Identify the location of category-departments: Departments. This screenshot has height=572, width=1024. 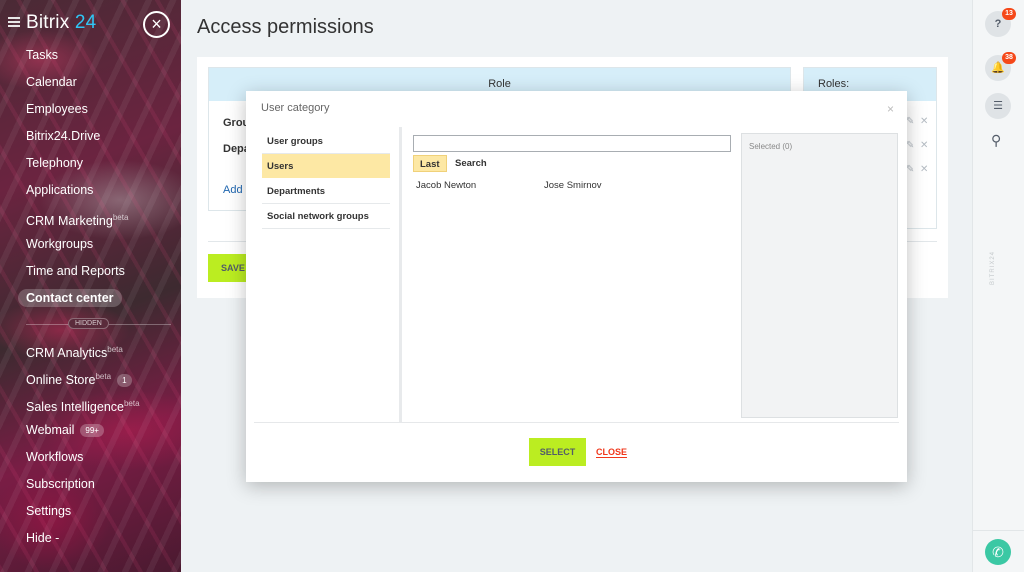
(326, 191).